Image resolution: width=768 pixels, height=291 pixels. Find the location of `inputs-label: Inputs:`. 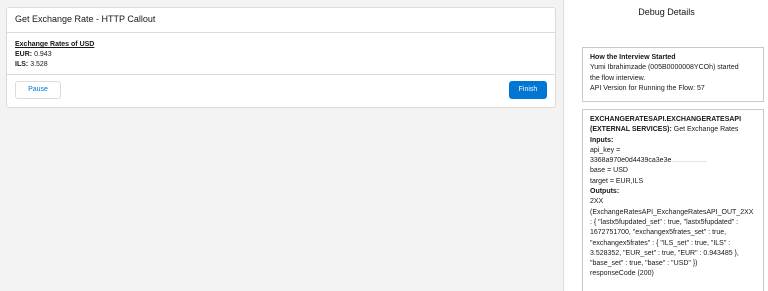

inputs-label: Inputs: is located at coordinates (602, 140).